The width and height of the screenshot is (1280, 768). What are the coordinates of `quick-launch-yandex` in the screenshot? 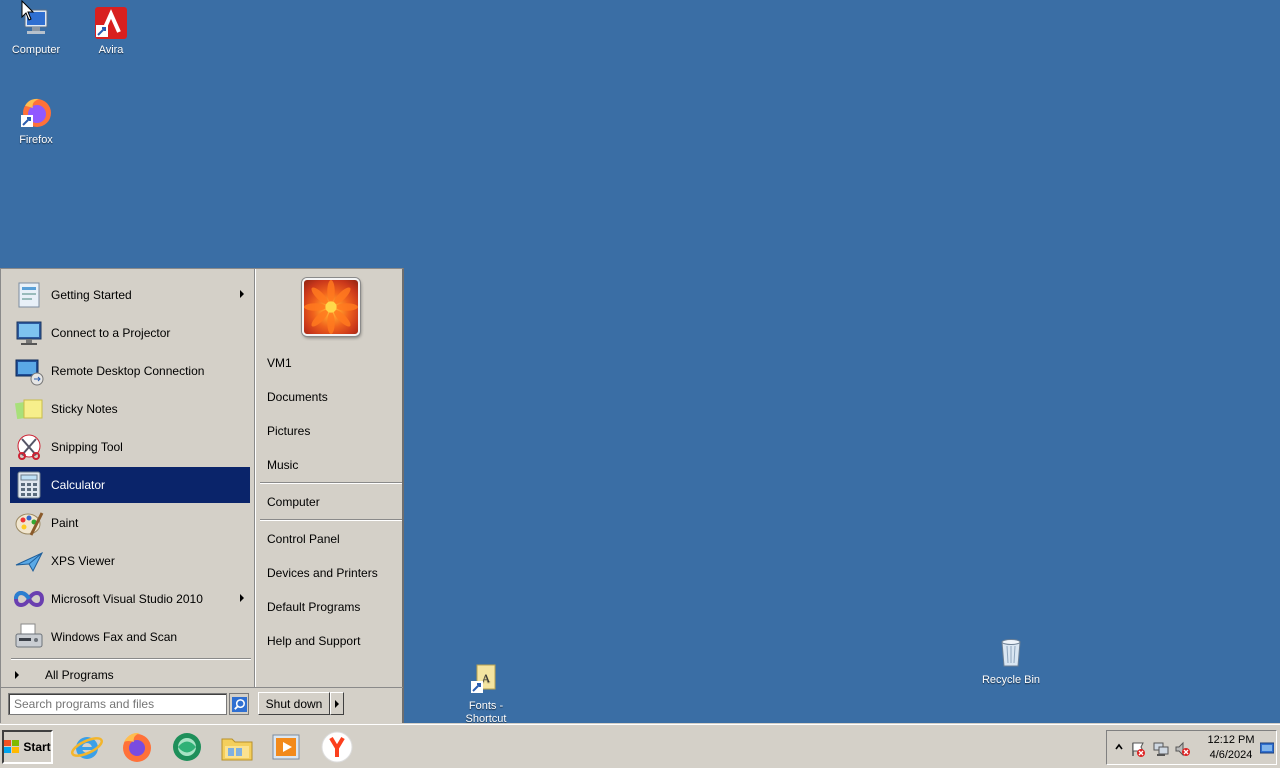 It's located at (337, 747).